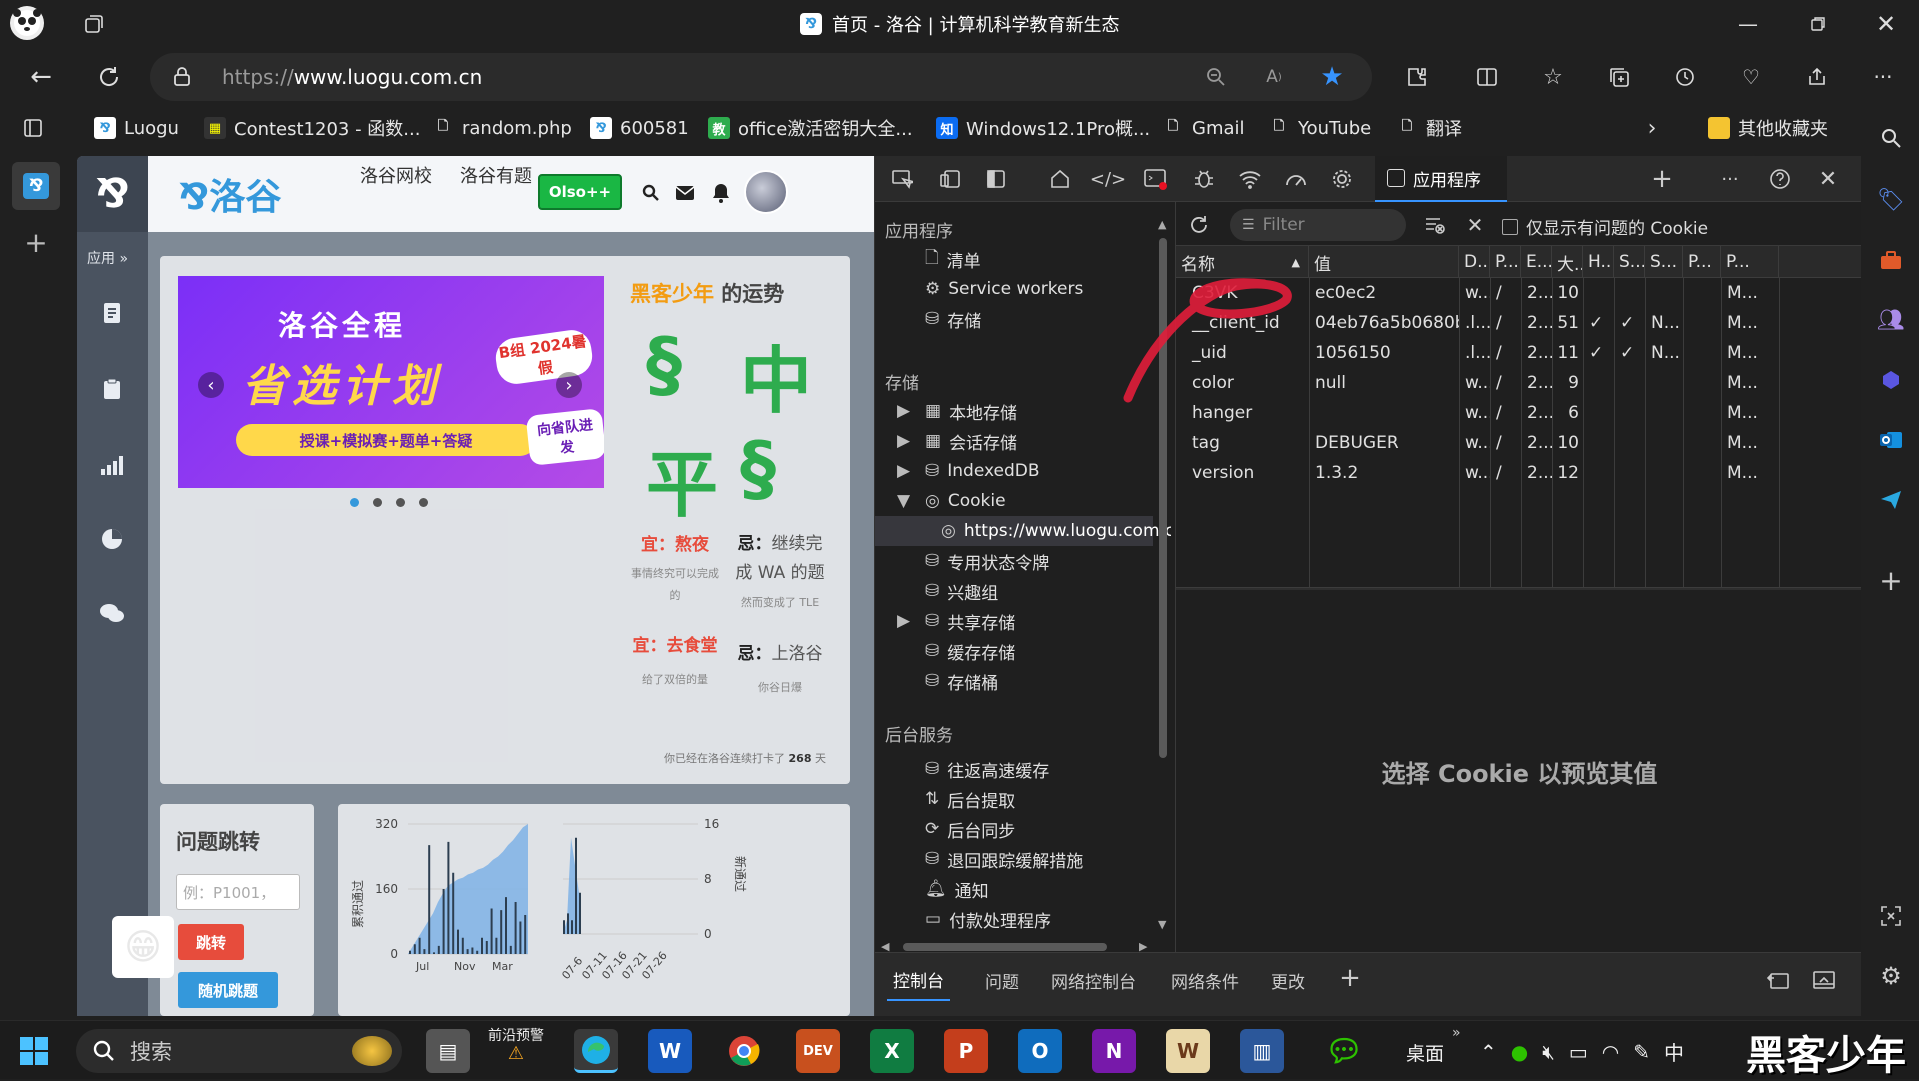 This screenshot has height=1081, width=1919. What do you see at coordinates (1216, 77) in the screenshot?
I see `zoom-icon` at bounding box center [1216, 77].